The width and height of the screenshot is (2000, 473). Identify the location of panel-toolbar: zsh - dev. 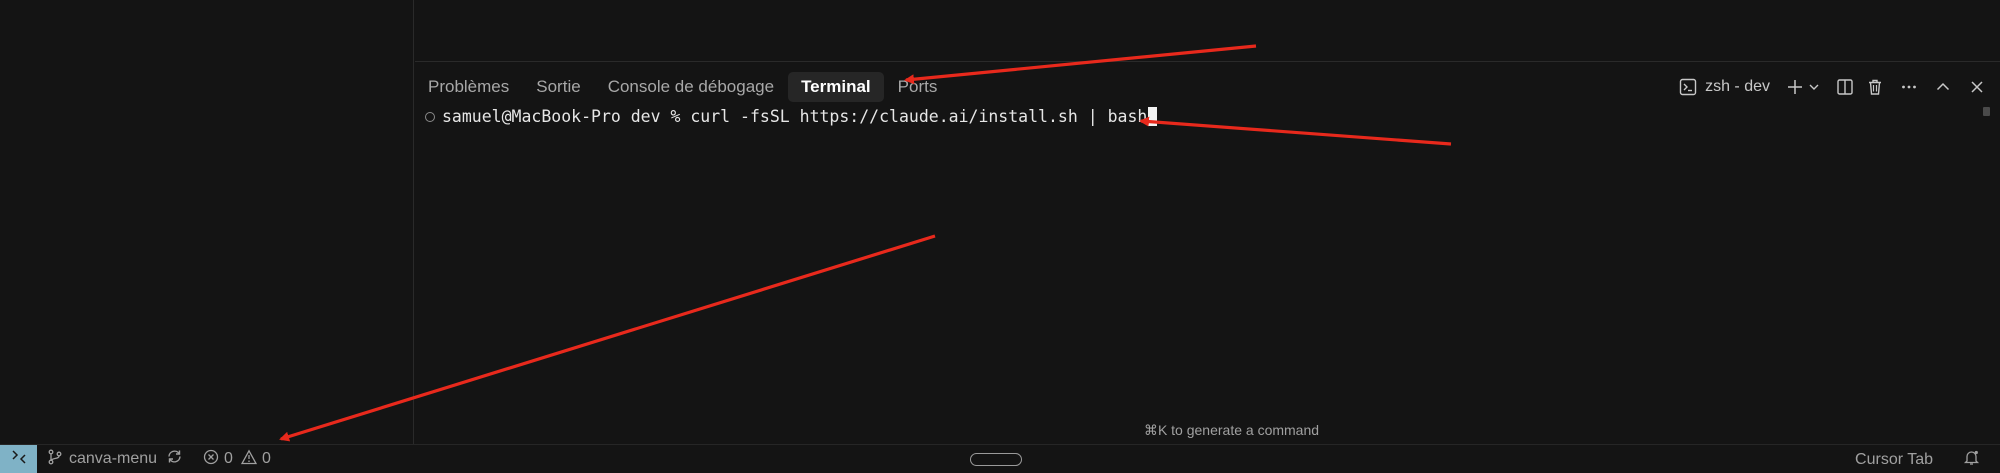
(1824, 87).